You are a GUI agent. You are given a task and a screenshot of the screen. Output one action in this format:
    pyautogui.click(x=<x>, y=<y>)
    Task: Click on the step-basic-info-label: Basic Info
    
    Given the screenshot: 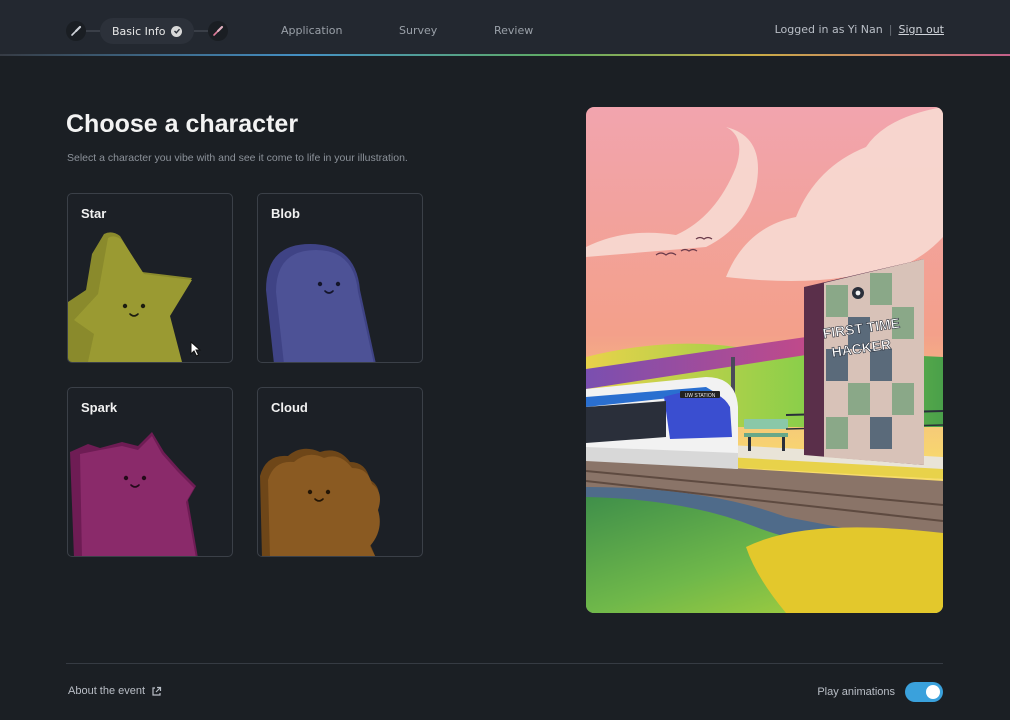 What is the action you would take?
    pyautogui.click(x=139, y=31)
    